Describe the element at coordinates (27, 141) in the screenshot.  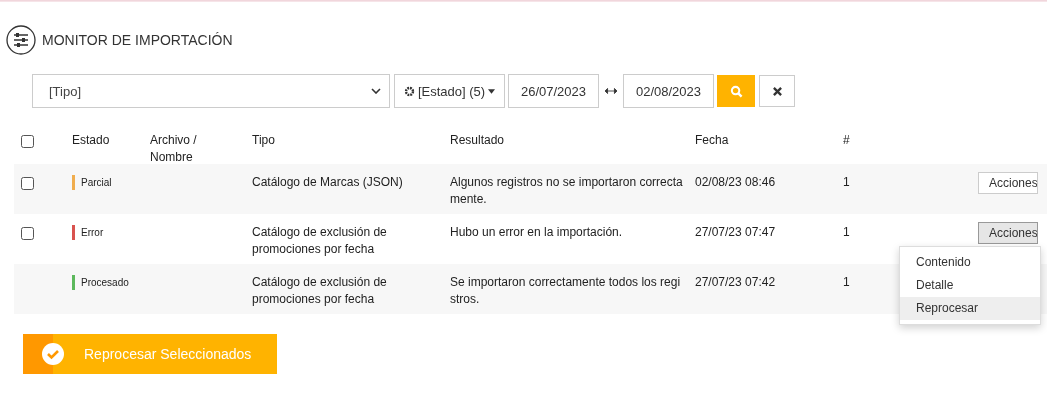
I see `select-all-checkbox` at that location.